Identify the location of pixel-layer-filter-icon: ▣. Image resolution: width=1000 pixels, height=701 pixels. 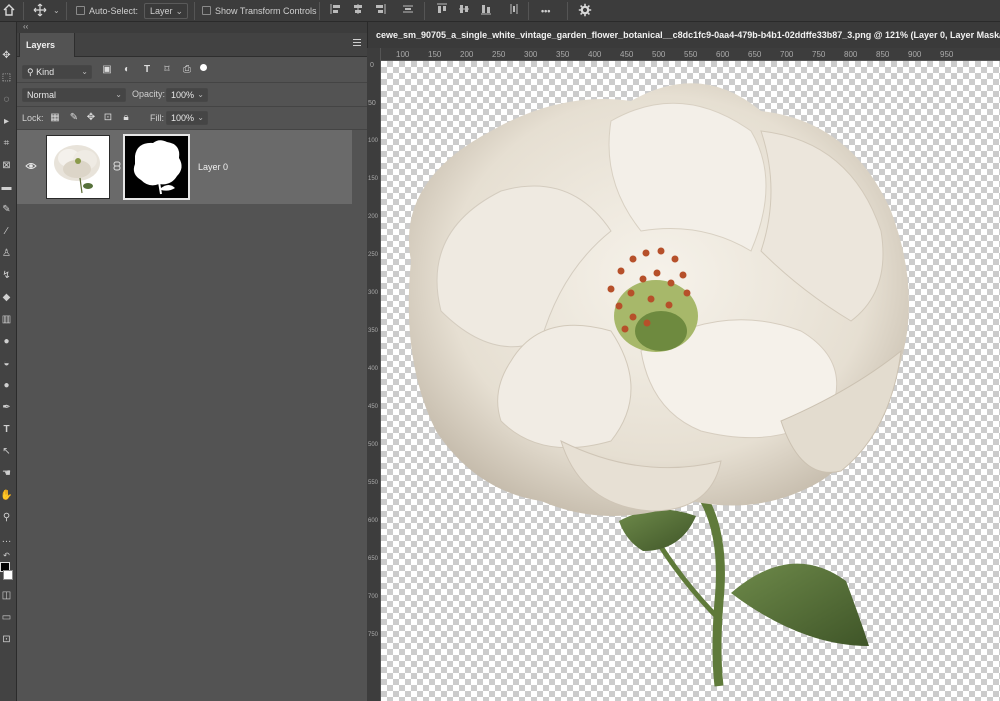
(107, 70).